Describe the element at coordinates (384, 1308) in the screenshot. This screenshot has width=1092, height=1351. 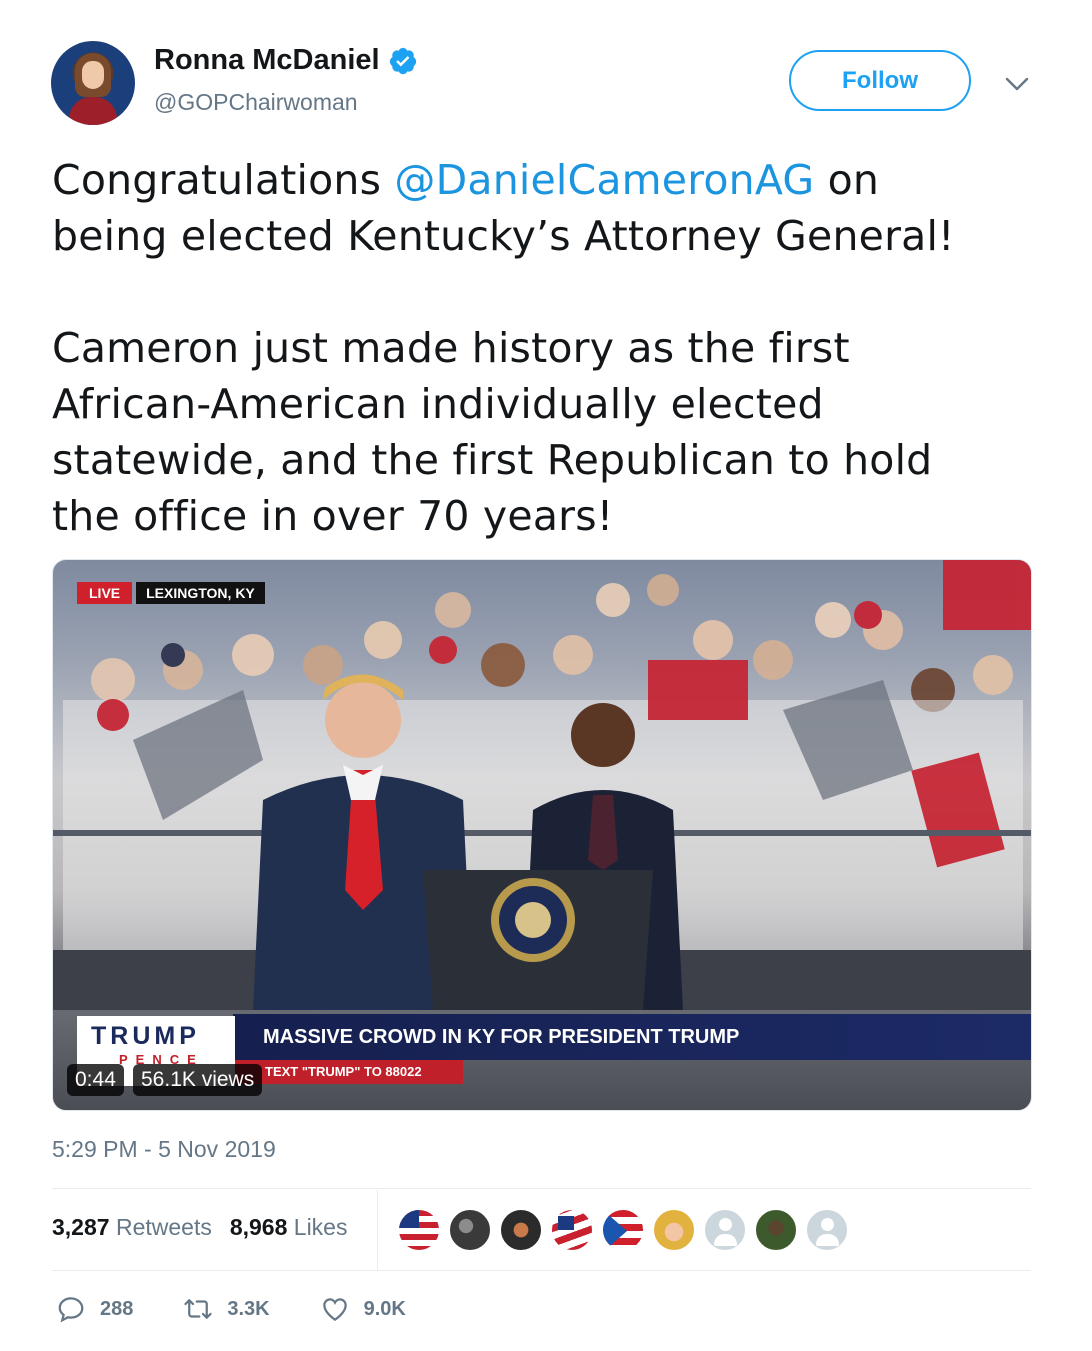
I see `like-count: 9.0K` at that location.